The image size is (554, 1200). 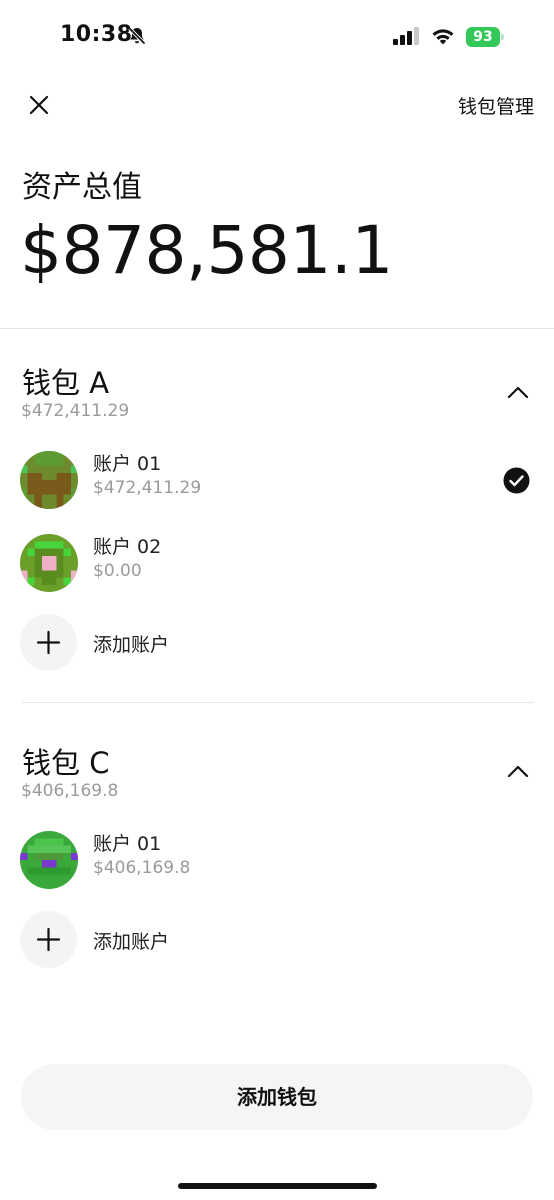 I want to click on add-wallet-button: 添加钱包, so click(x=277, y=1097).